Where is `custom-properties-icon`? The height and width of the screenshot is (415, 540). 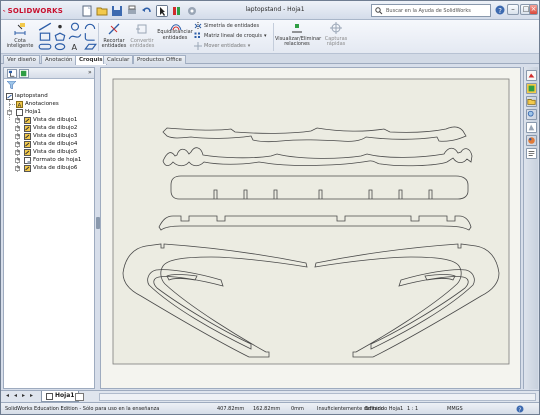
custom-properties-icon is located at coordinates (531, 153).